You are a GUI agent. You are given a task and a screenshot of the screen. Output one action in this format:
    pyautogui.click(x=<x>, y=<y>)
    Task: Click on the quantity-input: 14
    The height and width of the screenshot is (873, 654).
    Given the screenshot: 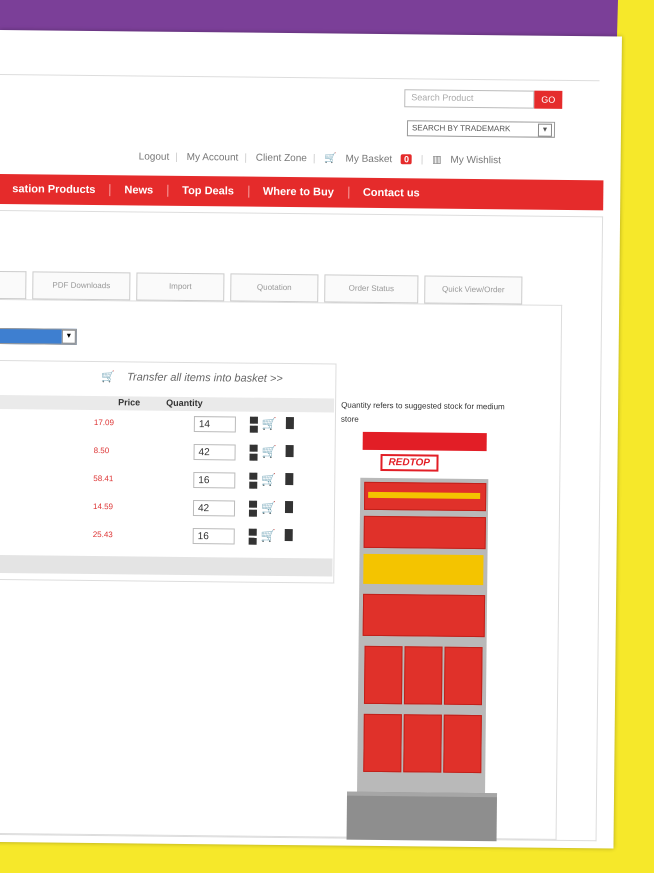 What is the action you would take?
    pyautogui.click(x=214, y=424)
    